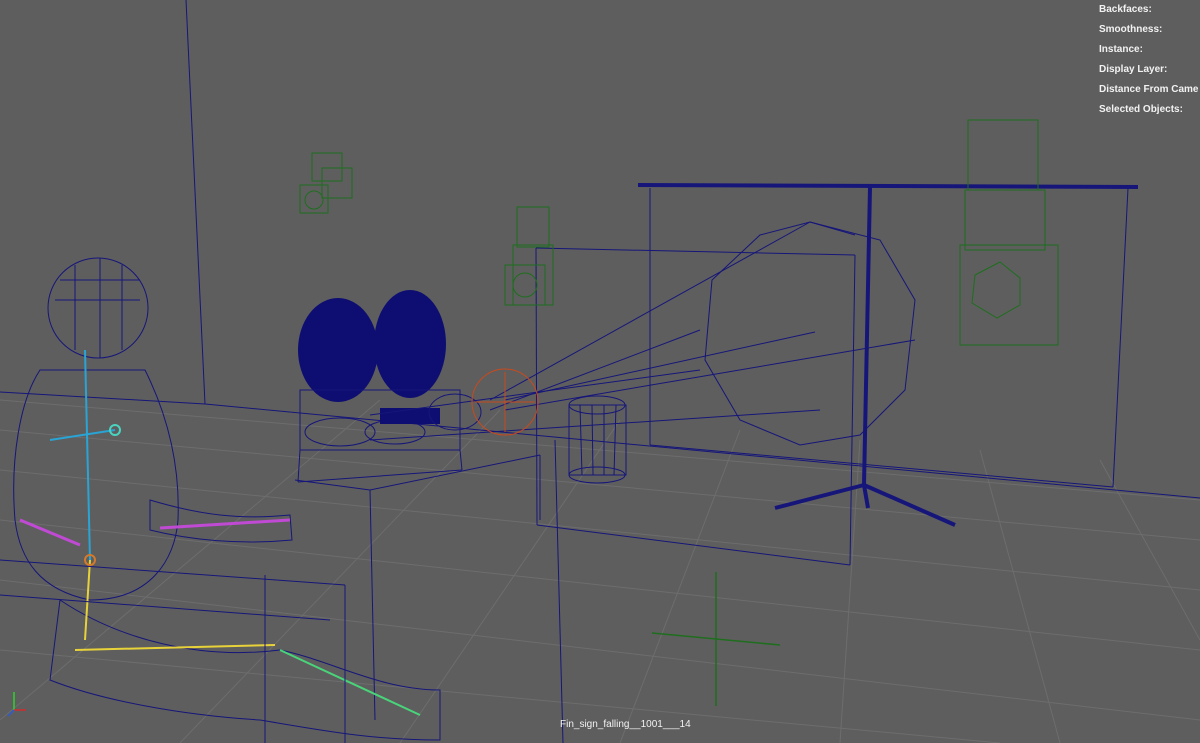 The image size is (1200, 743). Describe the element at coordinates (1149, 89) in the screenshot. I see `hud-distance-from-camera: Distance From Came` at that location.